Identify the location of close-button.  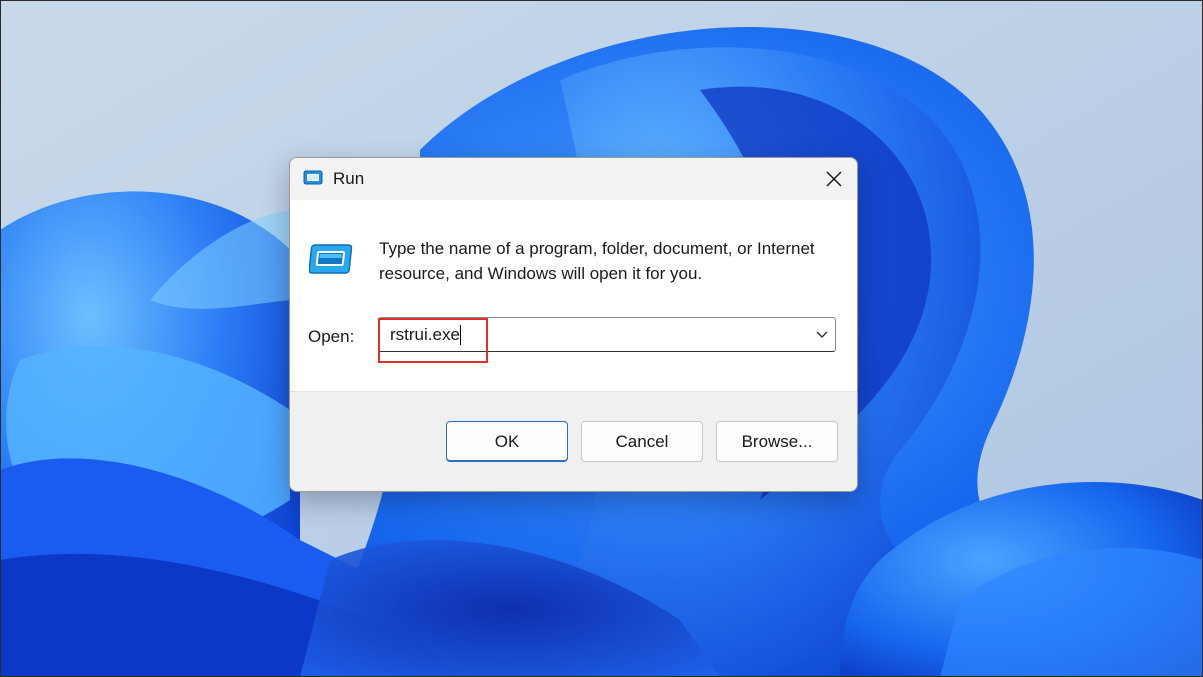
(833, 179).